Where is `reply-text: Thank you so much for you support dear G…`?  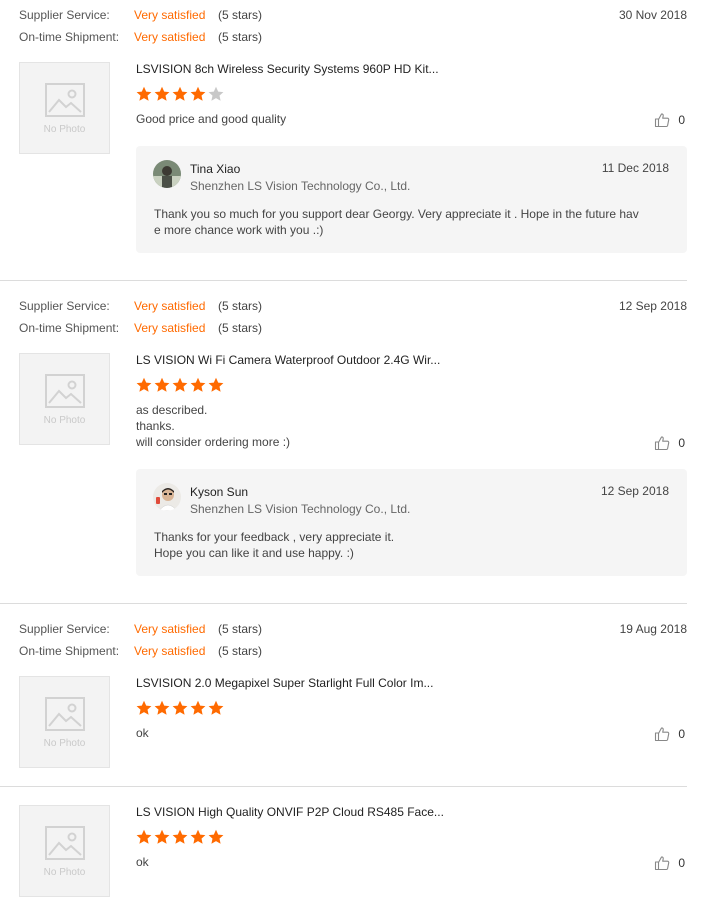 reply-text: Thank you so much for you support dear G… is located at coordinates (396, 222).